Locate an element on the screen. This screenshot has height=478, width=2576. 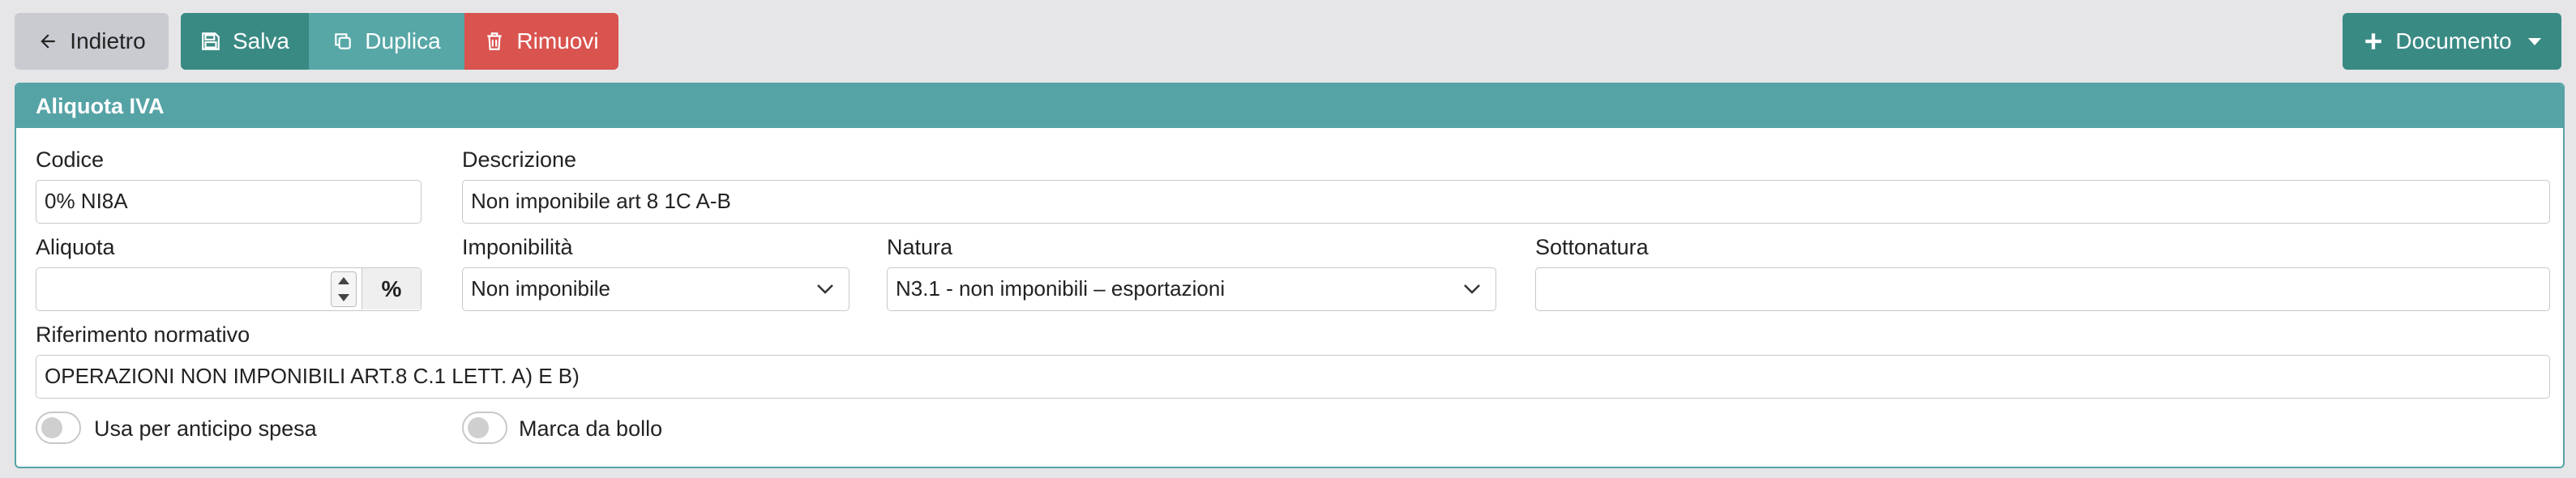
aliquota-field: 0 % is located at coordinates (228, 289).